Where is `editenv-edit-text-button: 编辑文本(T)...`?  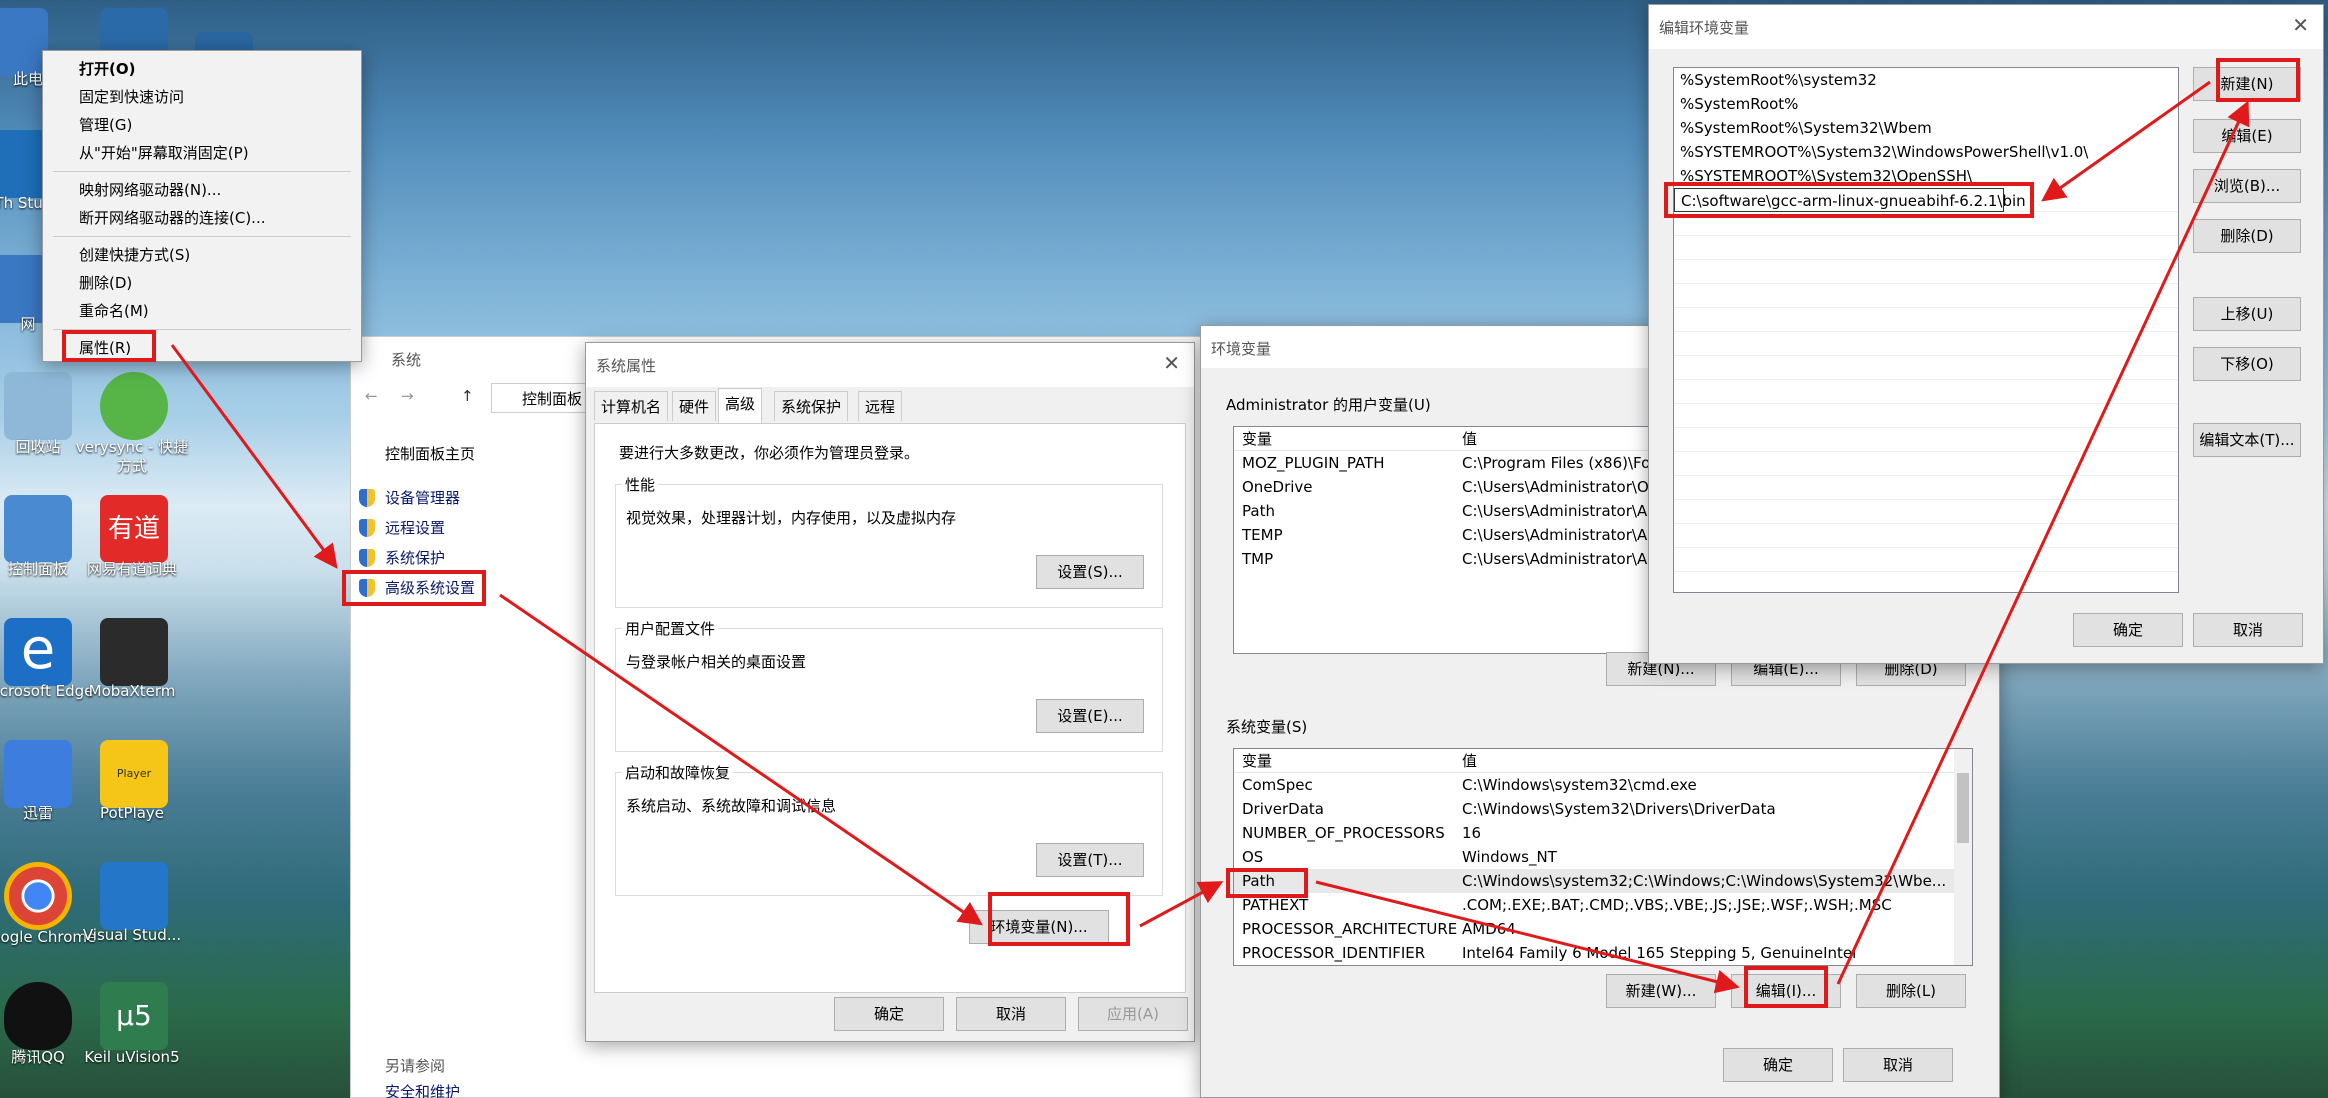 editenv-edit-text-button: 编辑文本(T)... is located at coordinates (2247, 440).